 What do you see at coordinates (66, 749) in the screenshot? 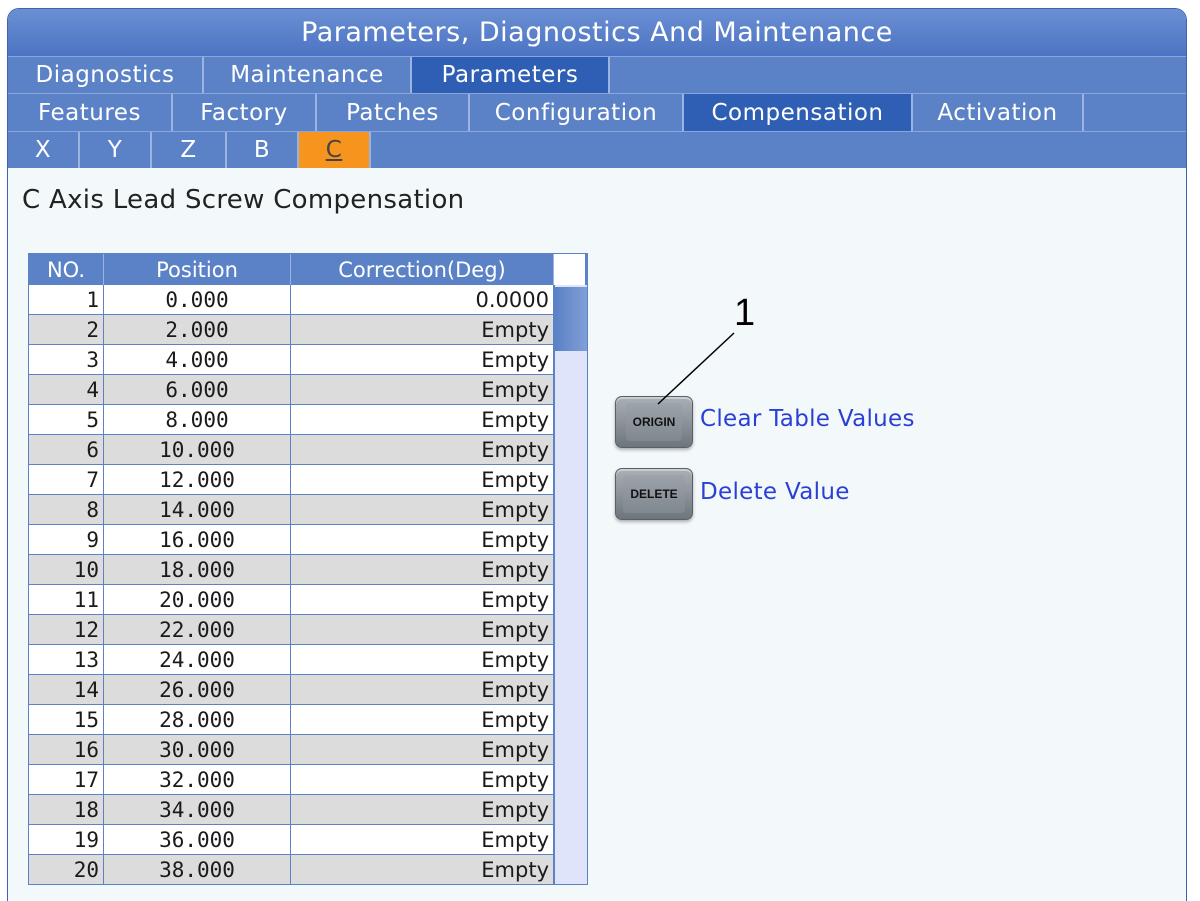
I see `cell-no: 16` at bounding box center [66, 749].